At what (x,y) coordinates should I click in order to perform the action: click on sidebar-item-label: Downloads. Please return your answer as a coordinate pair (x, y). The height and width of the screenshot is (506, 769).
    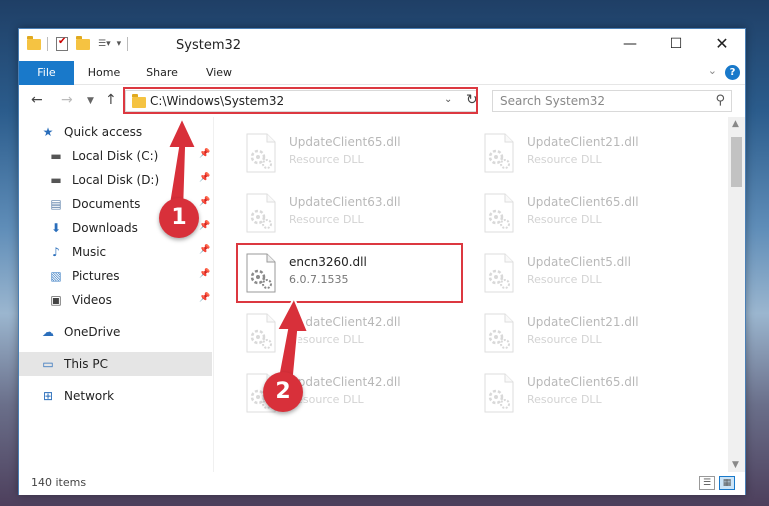
    Looking at the image, I should click on (105, 228).